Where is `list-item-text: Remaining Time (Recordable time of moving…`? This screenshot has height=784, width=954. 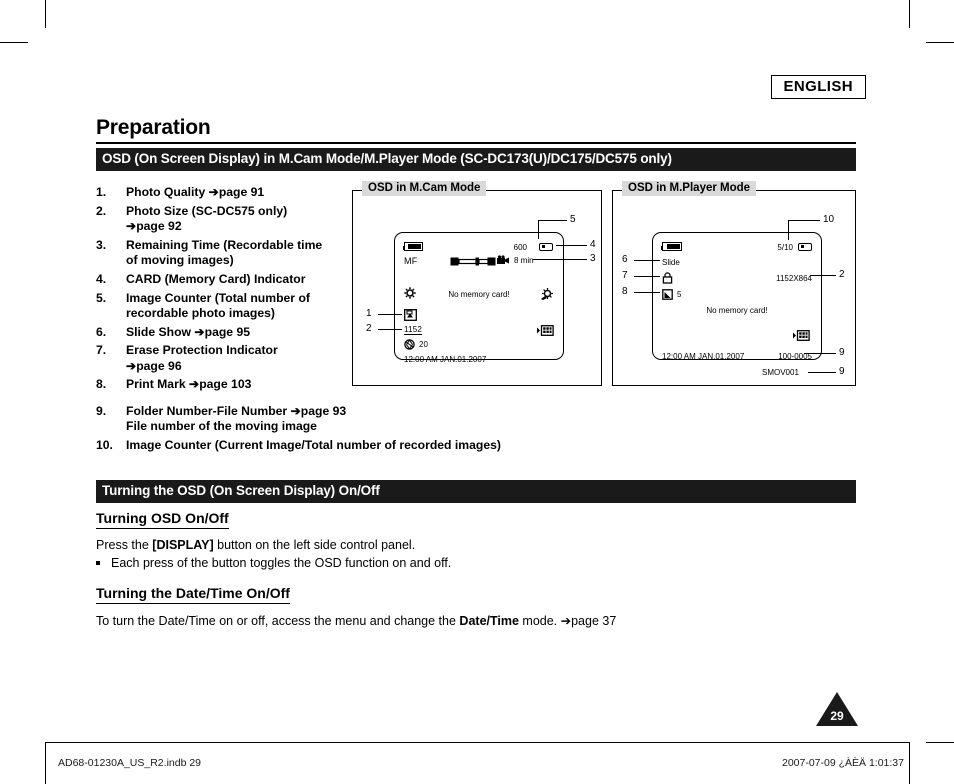
list-item-text: Remaining Time (Recordable time of moving… is located at coordinates (224, 252).